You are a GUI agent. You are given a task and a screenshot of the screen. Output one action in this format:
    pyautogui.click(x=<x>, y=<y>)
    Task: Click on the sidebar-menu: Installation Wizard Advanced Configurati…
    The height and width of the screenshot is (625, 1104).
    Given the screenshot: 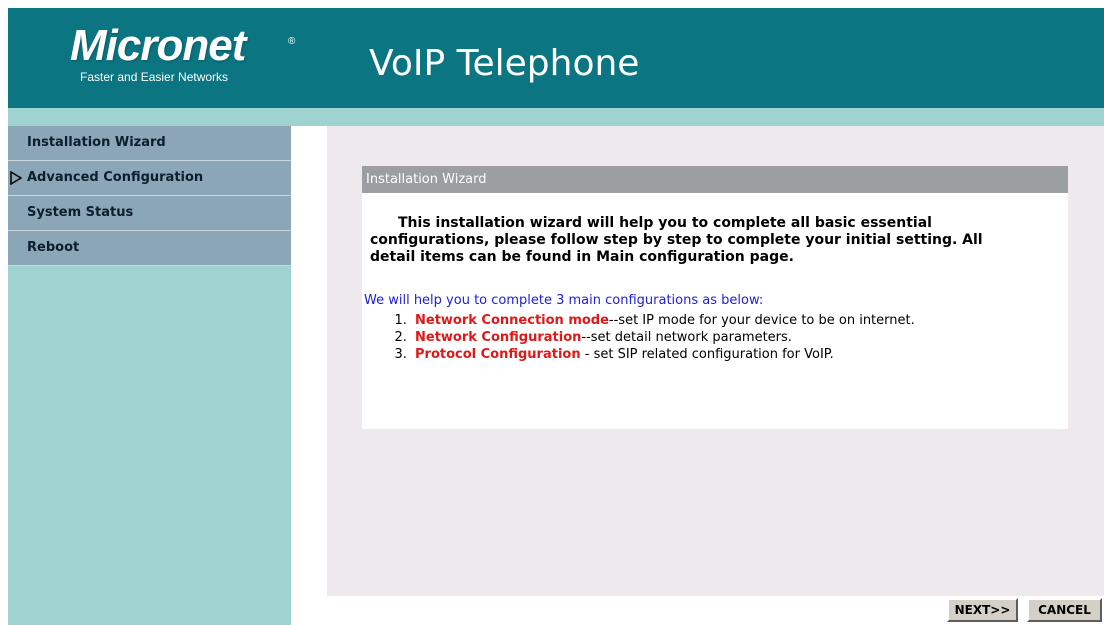 What is the action you would take?
    pyautogui.click(x=149, y=196)
    